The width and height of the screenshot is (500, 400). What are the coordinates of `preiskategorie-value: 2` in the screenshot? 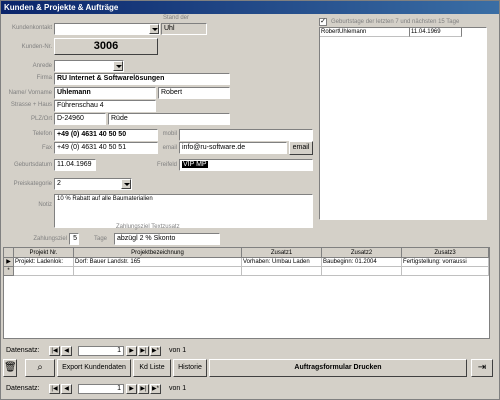 It's located at (59, 183).